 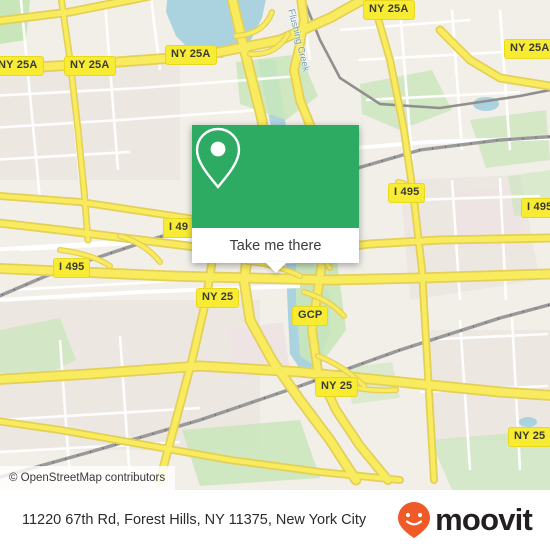 I want to click on take-me-there-label: Take me there, so click(x=275, y=245).